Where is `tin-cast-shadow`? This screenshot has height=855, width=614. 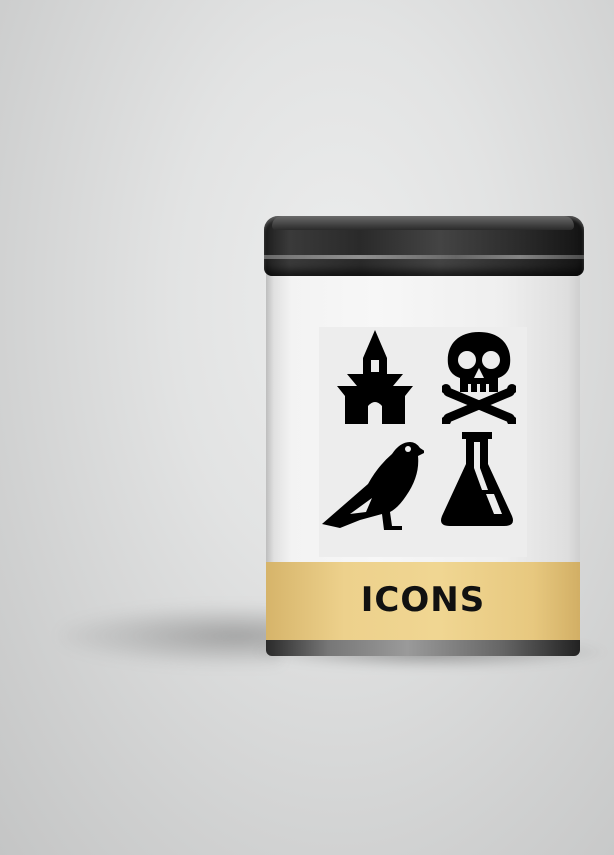
tin-cast-shadow is located at coordinates (170, 636).